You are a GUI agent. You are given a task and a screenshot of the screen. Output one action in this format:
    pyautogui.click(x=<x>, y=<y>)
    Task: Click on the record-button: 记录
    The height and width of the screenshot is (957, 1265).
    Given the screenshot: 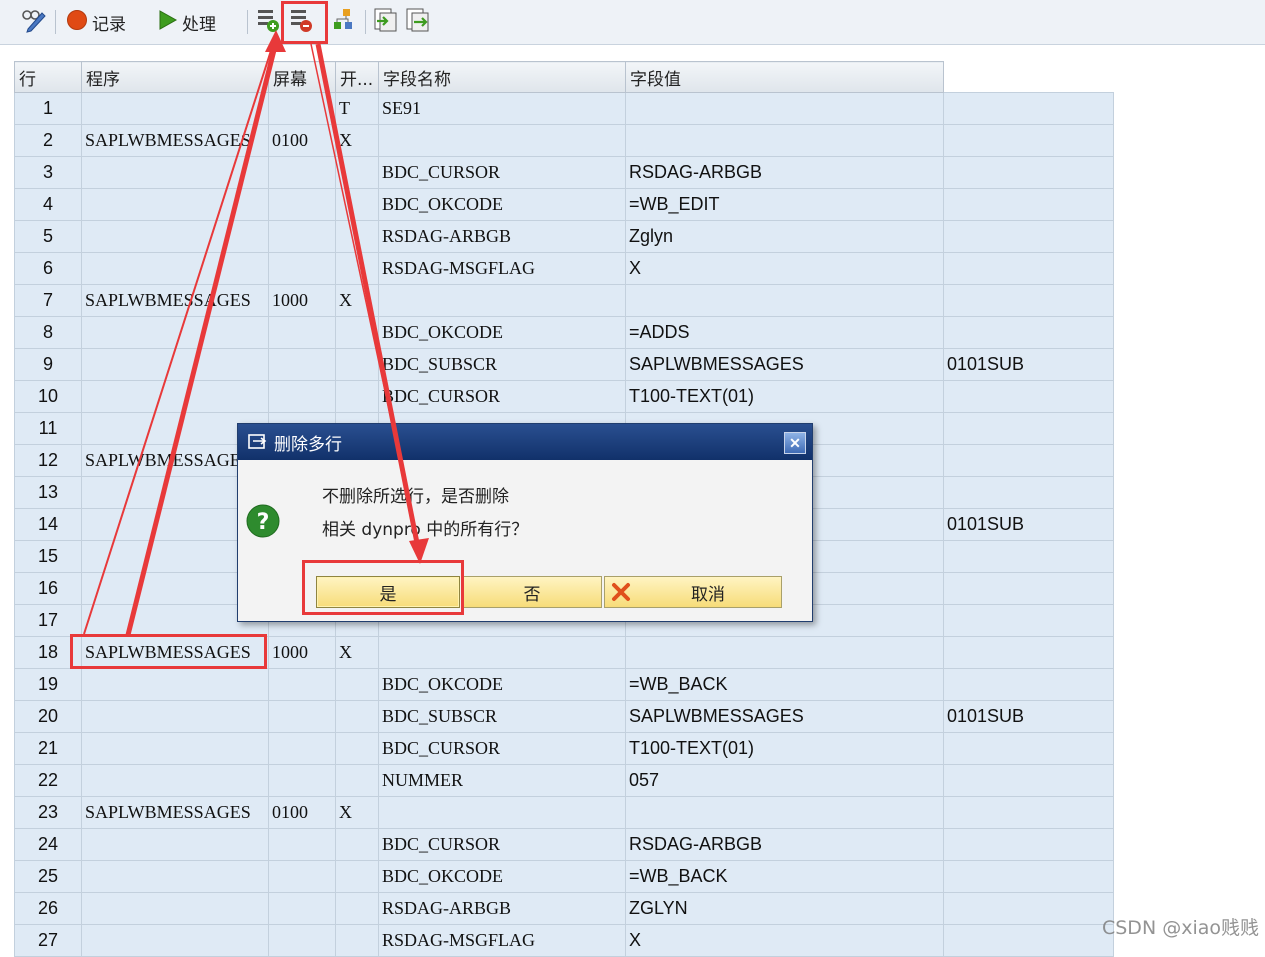 What is the action you would take?
    pyautogui.click(x=96, y=22)
    